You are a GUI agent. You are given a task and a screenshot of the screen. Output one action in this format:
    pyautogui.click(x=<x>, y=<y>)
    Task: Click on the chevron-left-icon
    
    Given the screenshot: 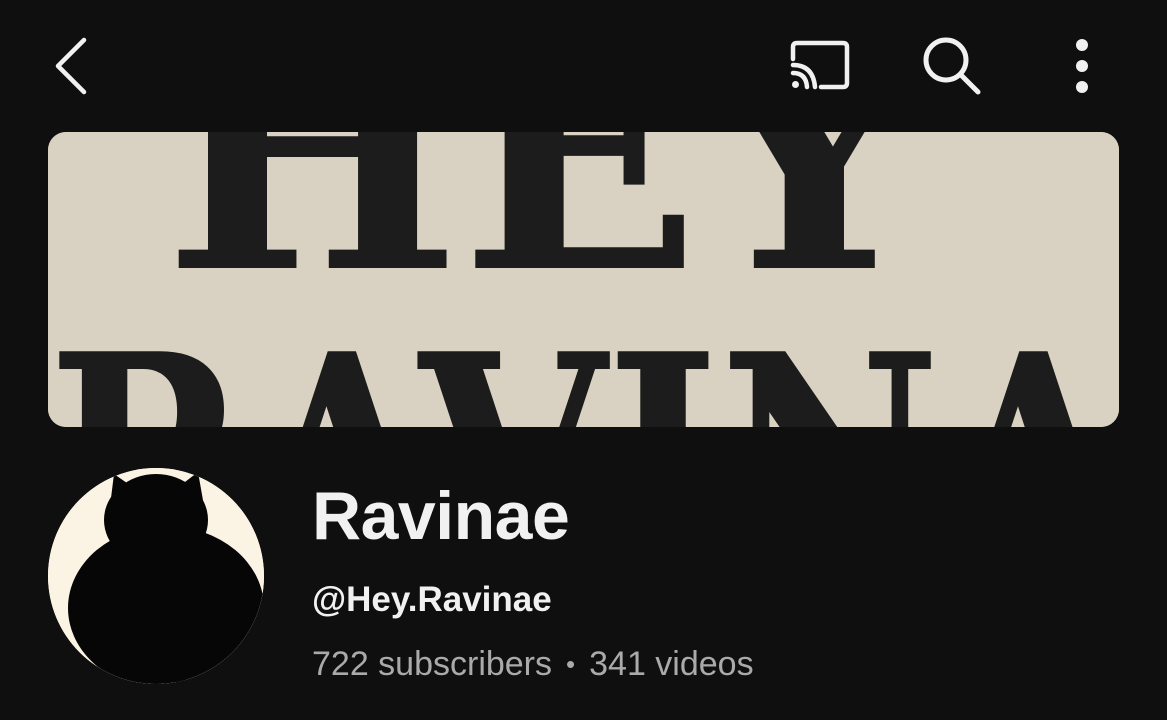 What is the action you would take?
    pyautogui.click(x=71, y=66)
    